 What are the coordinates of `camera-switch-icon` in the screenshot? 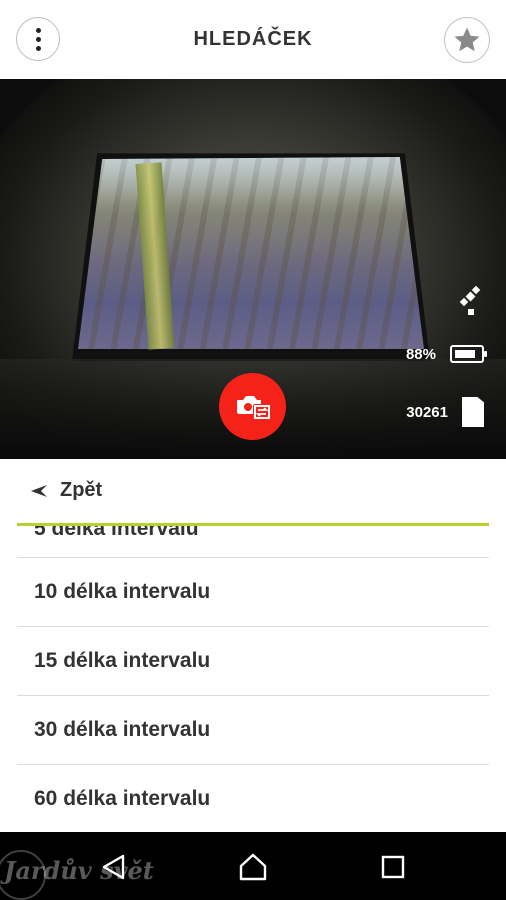 It's located at (253, 407).